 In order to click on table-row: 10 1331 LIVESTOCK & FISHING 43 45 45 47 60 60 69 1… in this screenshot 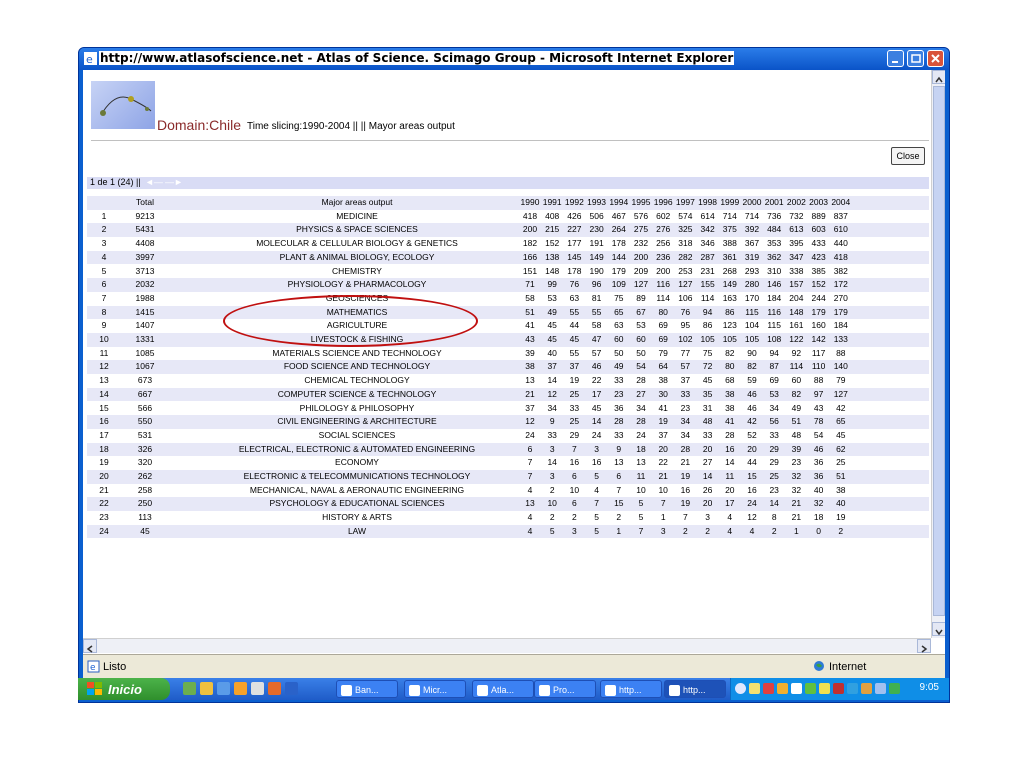, I will do `click(508, 340)`.